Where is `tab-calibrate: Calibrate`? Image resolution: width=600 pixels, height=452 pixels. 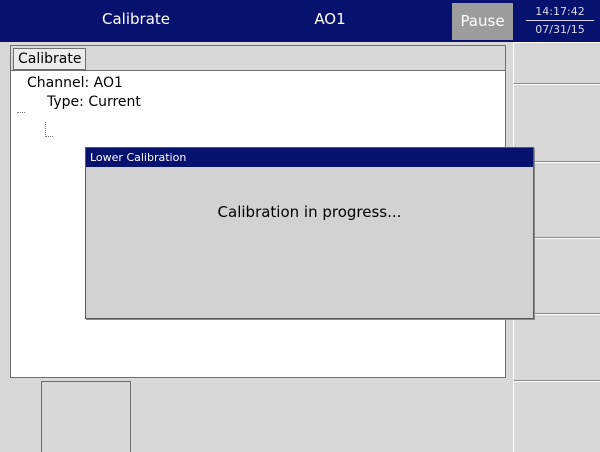
tab-calibrate: Calibrate is located at coordinates (50, 59).